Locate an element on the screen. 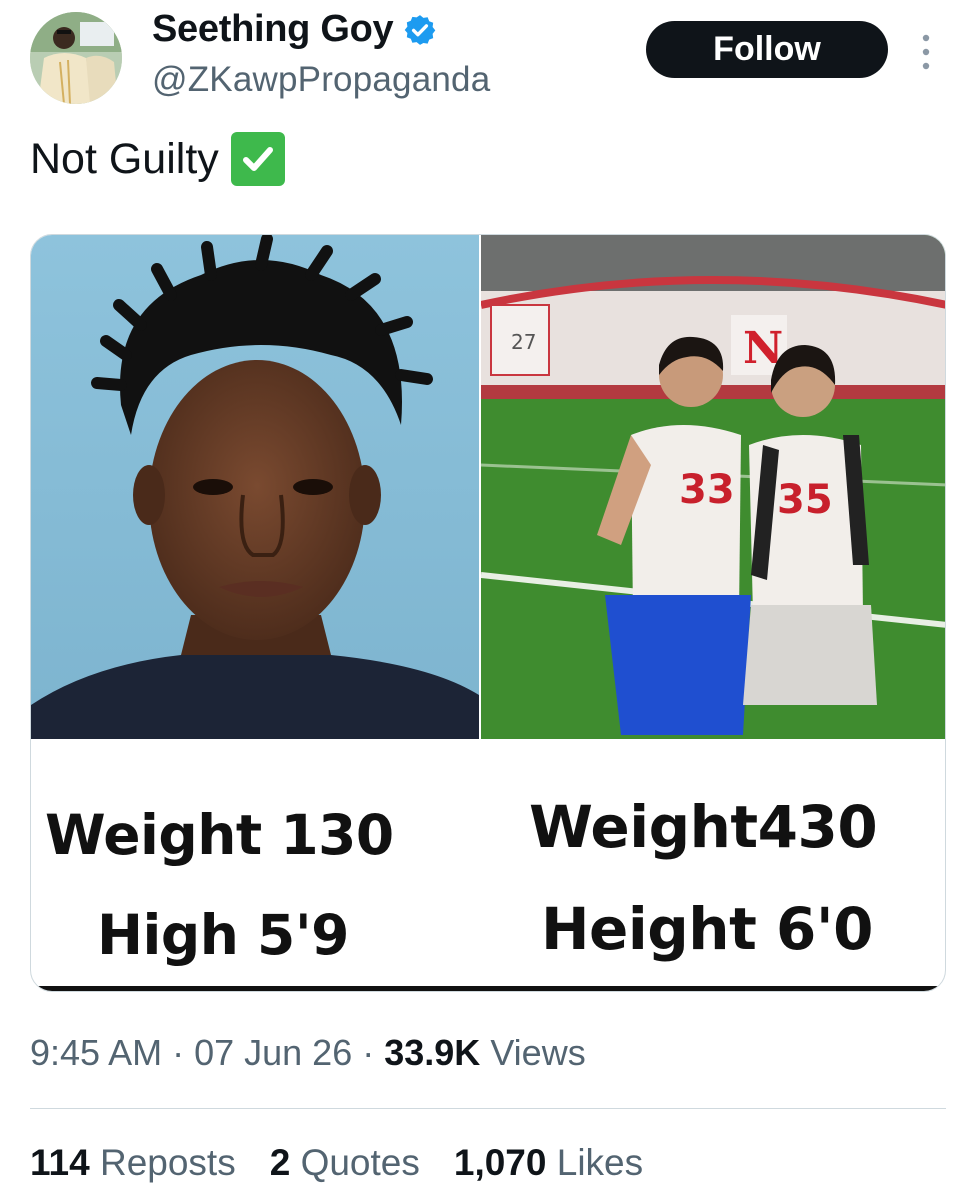 The width and height of the screenshot is (974, 1200). reposts-count: 114 is located at coordinates (60, 1162).